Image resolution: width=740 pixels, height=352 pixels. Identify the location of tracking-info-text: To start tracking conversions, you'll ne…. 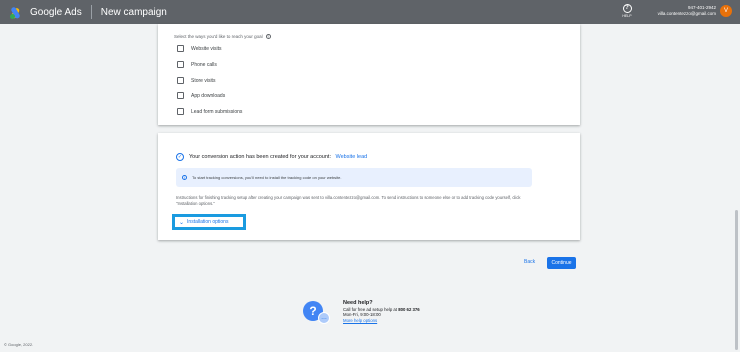
(267, 177).